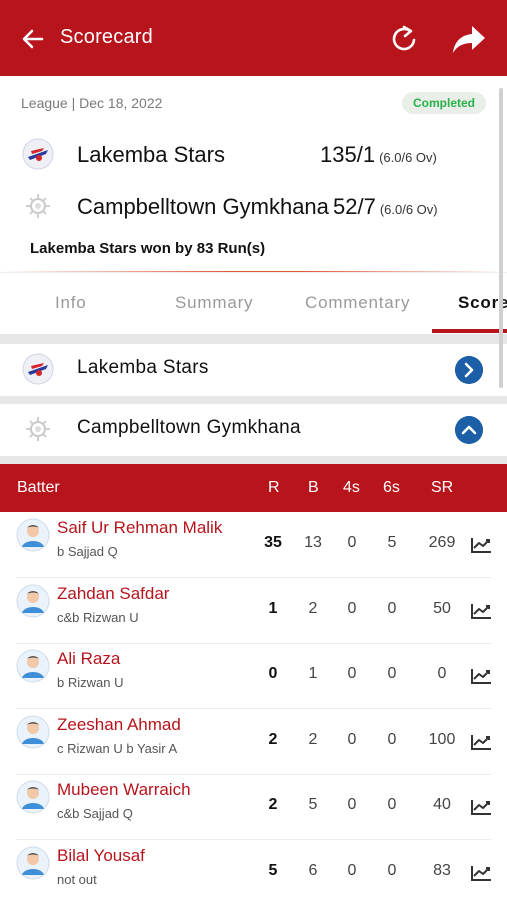 This screenshot has height=900, width=507. Describe the element at coordinates (354, 206) in the screenshot. I see `score-value: 52/7` at that location.